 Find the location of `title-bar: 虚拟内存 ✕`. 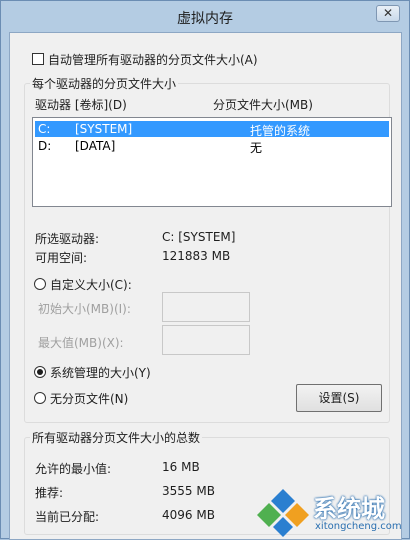

title-bar: 虚拟内存 ✕ is located at coordinates (205, 16).